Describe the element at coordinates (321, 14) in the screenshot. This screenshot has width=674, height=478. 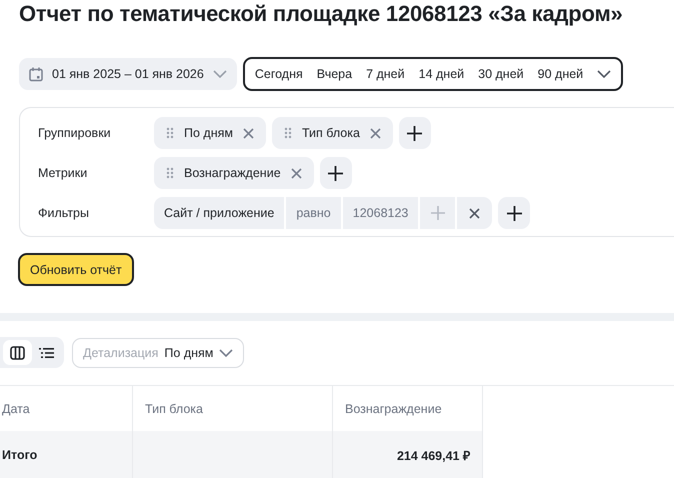
I see `page-title: Отчет по тематической площадке 12068123 «За кадром»` at that location.